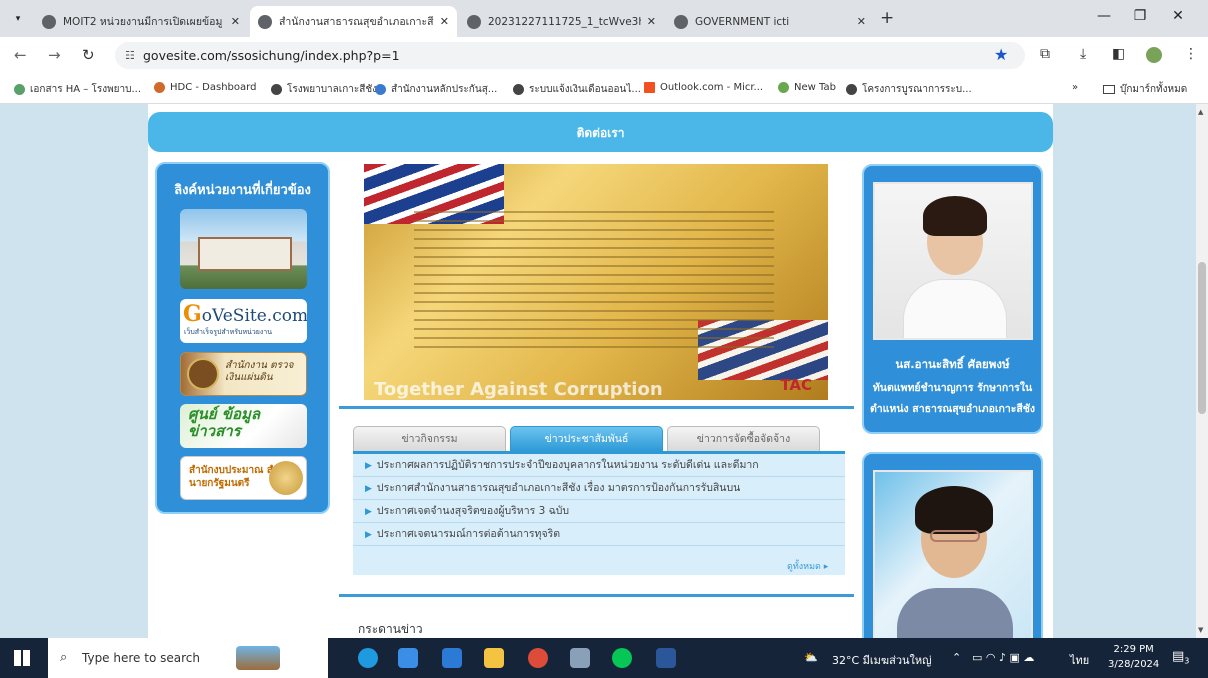 This screenshot has width=1208, height=678. Describe the element at coordinates (956, 657) in the screenshot. I see `tray-overflow-icon: ⌃` at that location.